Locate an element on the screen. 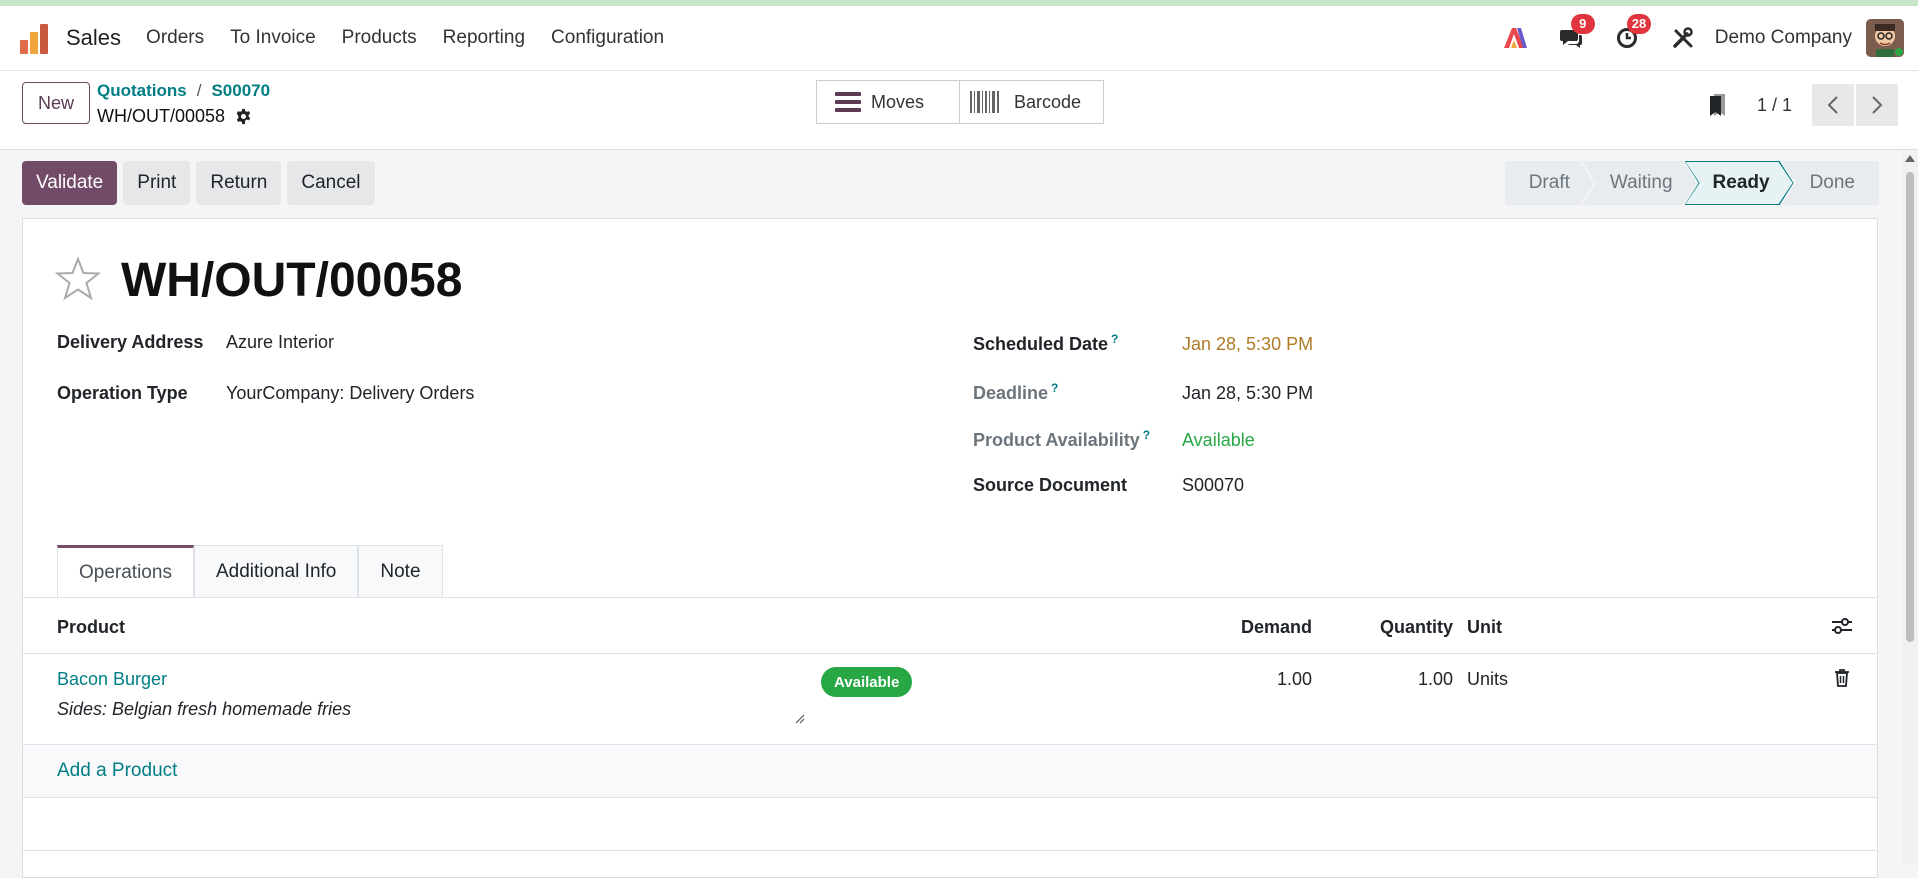 Image resolution: width=1918 pixels, height=878 pixels. column-product: Product is located at coordinates (91, 627).